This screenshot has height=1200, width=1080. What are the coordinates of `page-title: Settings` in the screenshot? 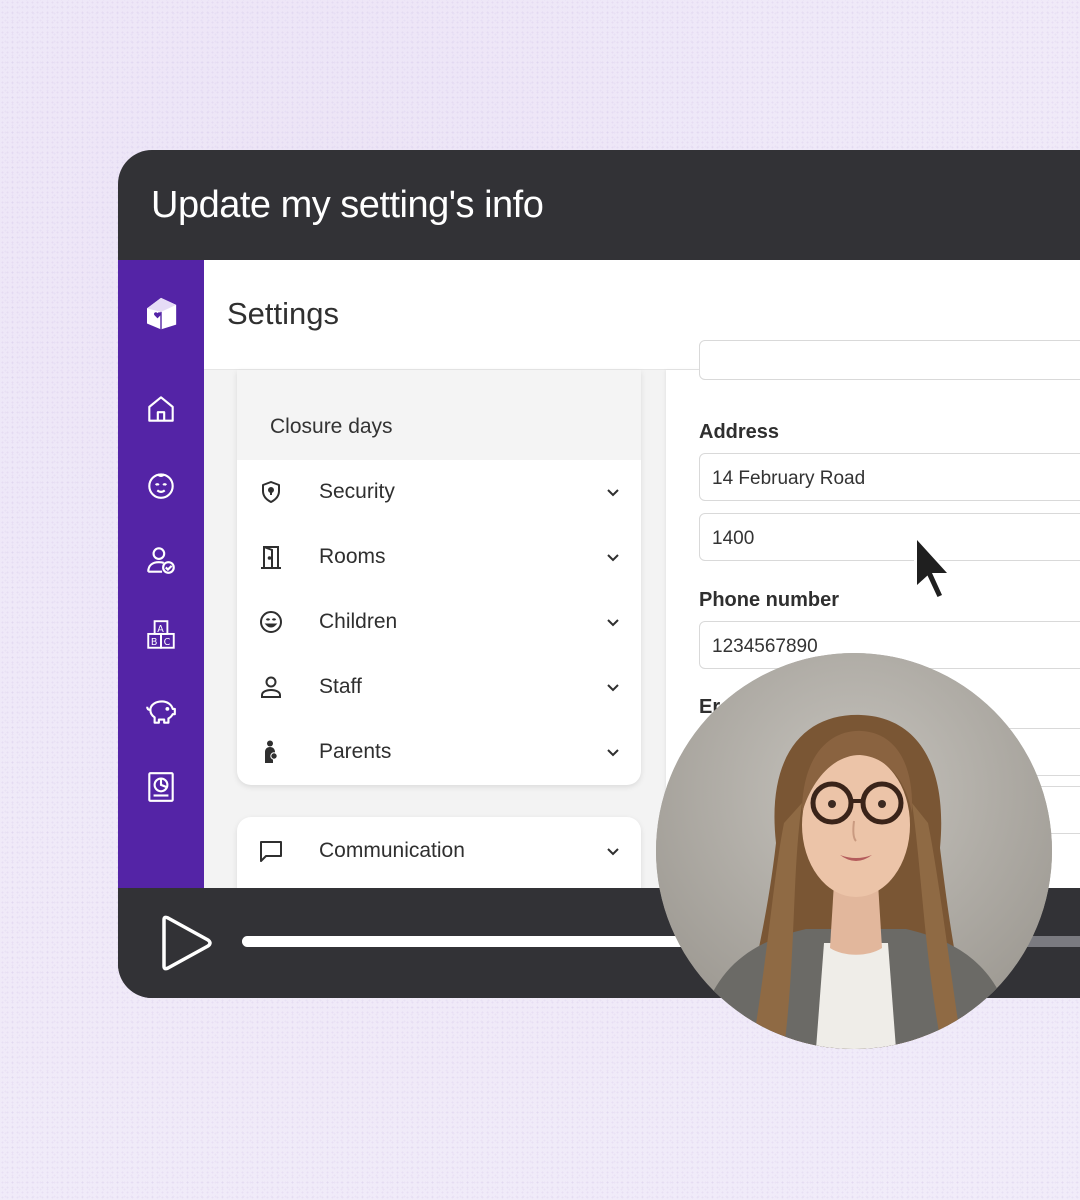 It's located at (283, 313).